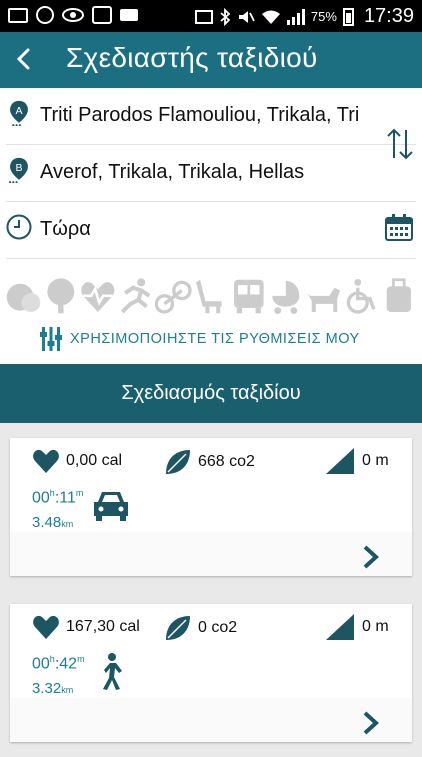 Image resolution: width=422 pixels, height=757 pixels. I want to click on co2-value: 668 co2, so click(226, 461).